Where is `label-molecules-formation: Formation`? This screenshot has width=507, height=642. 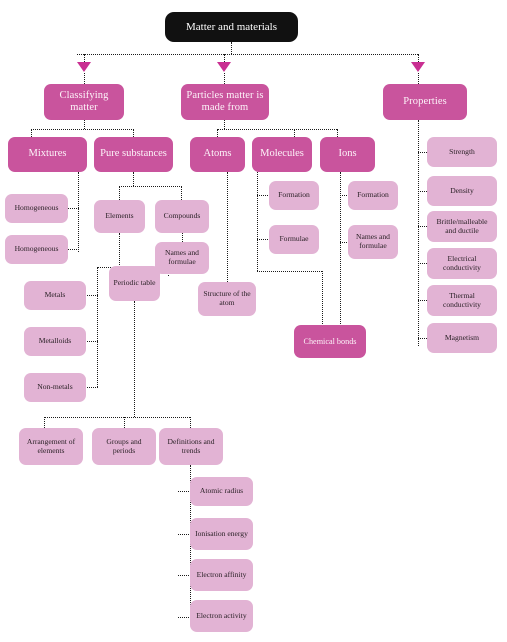 label-molecules-formation: Formation is located at coordinates (294, 195).